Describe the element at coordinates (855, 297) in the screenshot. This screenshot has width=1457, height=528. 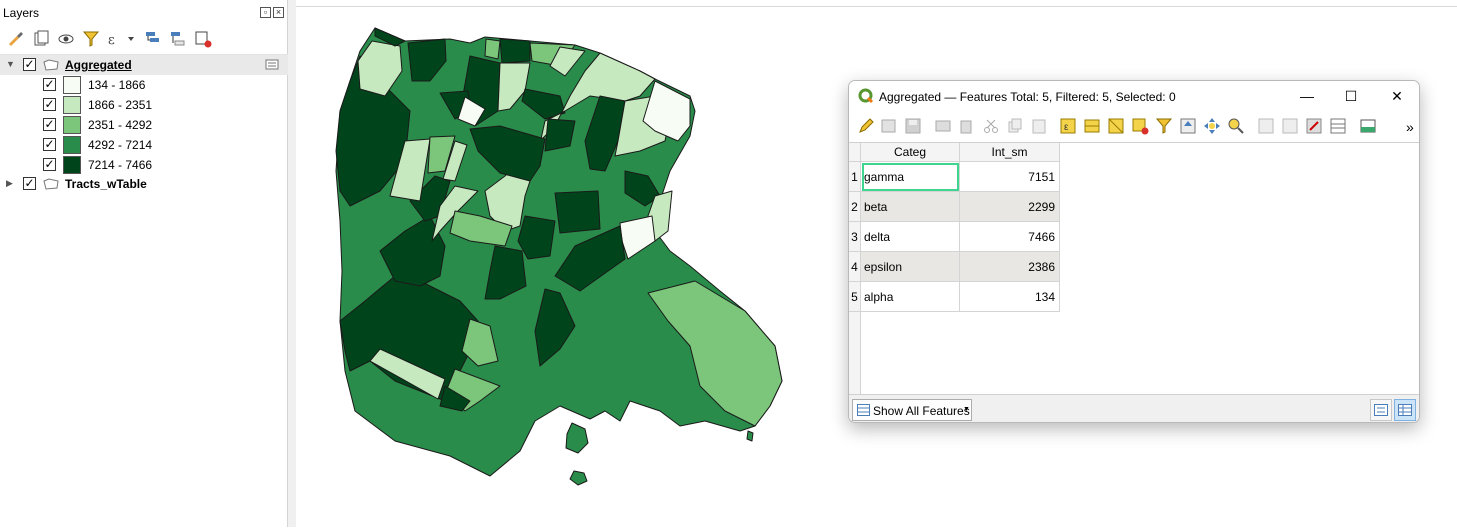
I see `row-number: 5` at that location.